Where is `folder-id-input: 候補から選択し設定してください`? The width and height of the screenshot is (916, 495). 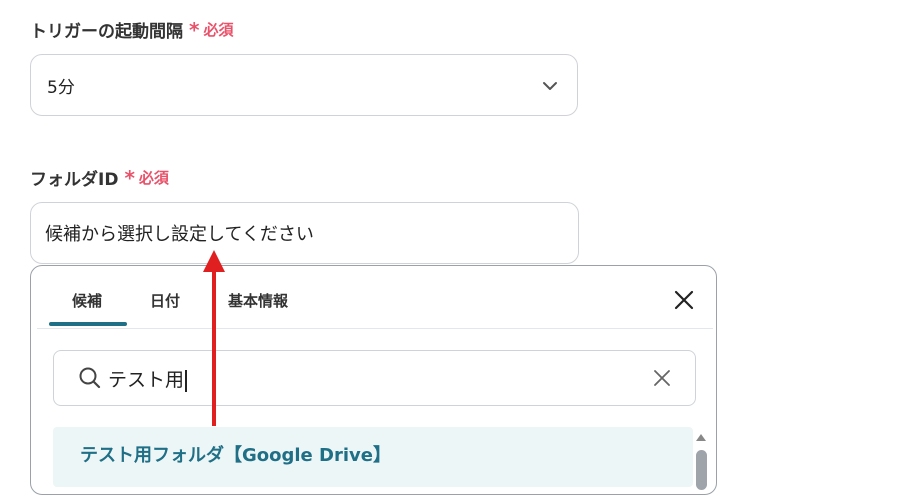
folder-id-input: 候補から選択し設定してください is located at coordinates (304, 233).